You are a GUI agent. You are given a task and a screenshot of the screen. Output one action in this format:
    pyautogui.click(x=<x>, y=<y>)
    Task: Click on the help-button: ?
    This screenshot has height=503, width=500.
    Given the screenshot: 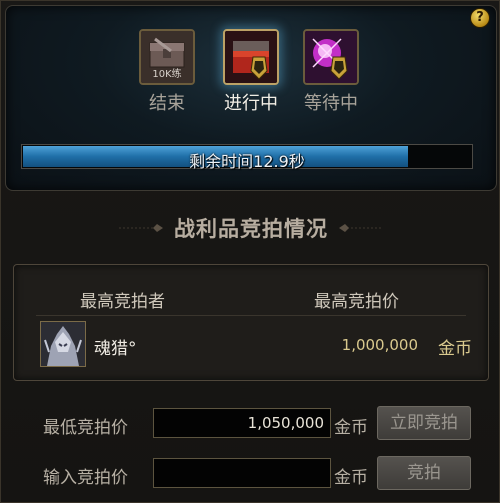 What is the action you would take?
    pyautogui.click(x=480, y=18)
    